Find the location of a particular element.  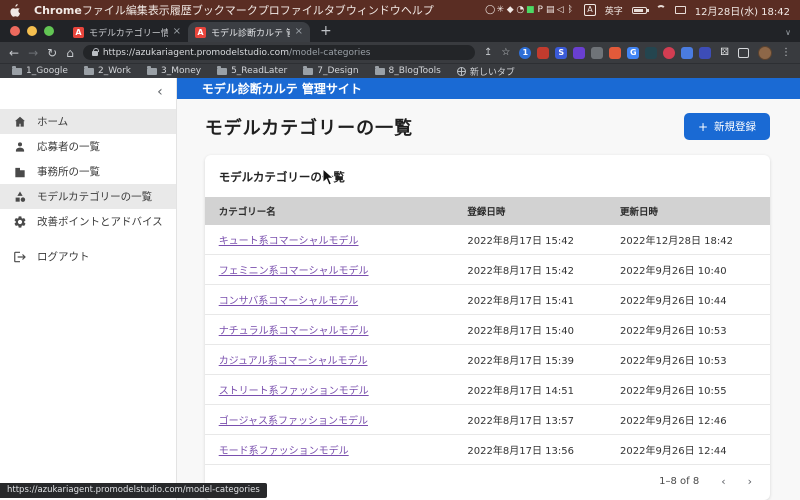

category-link: キュート系コマーシャルモデル is located at coordinates (289, 241).